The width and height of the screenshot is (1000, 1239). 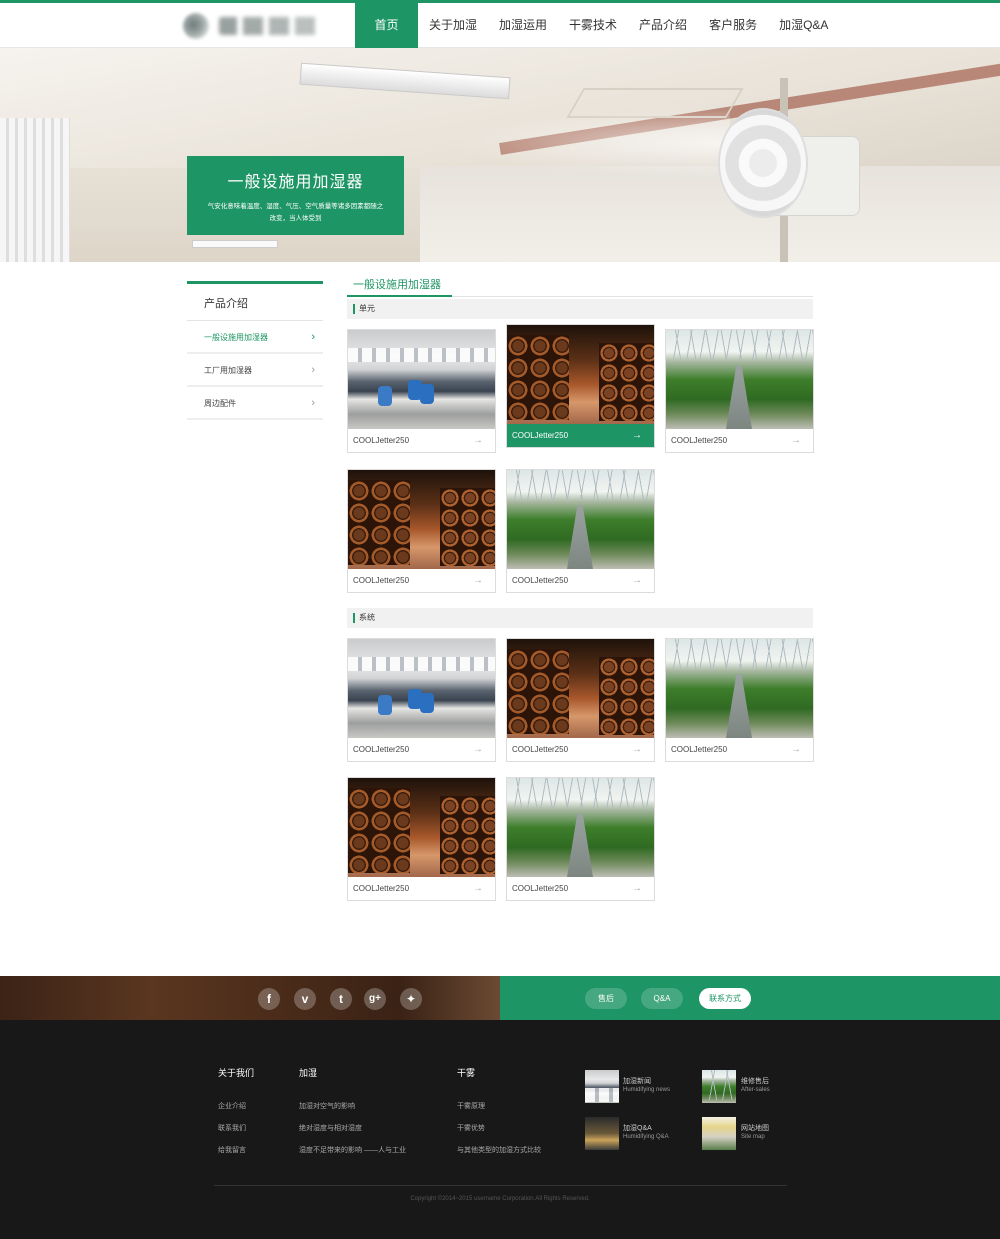 What do you see at coordinates (755, 1128) in the screenshot?
I see `quick-link-label: 网站地图` at bounding box center [755, 1128].